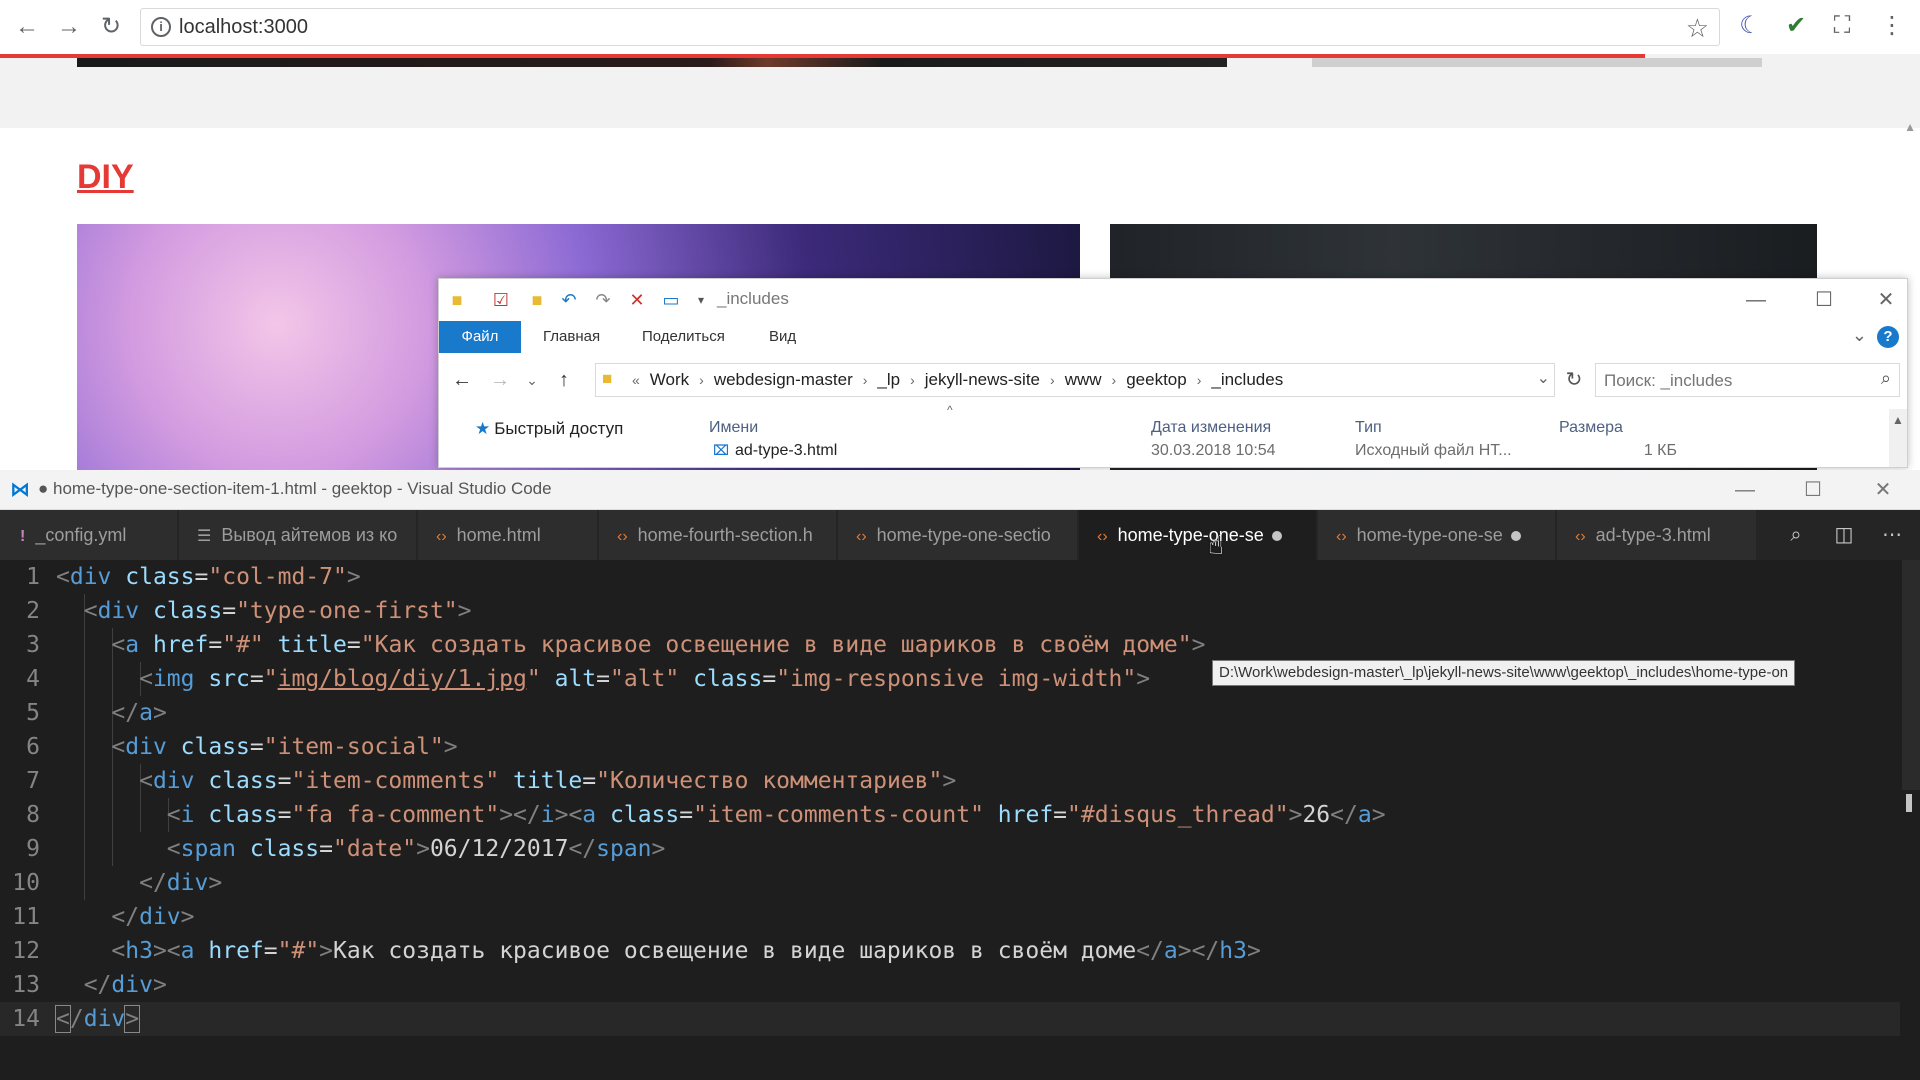  I want to click on column-header-size: Размера, so click(1591, 428).